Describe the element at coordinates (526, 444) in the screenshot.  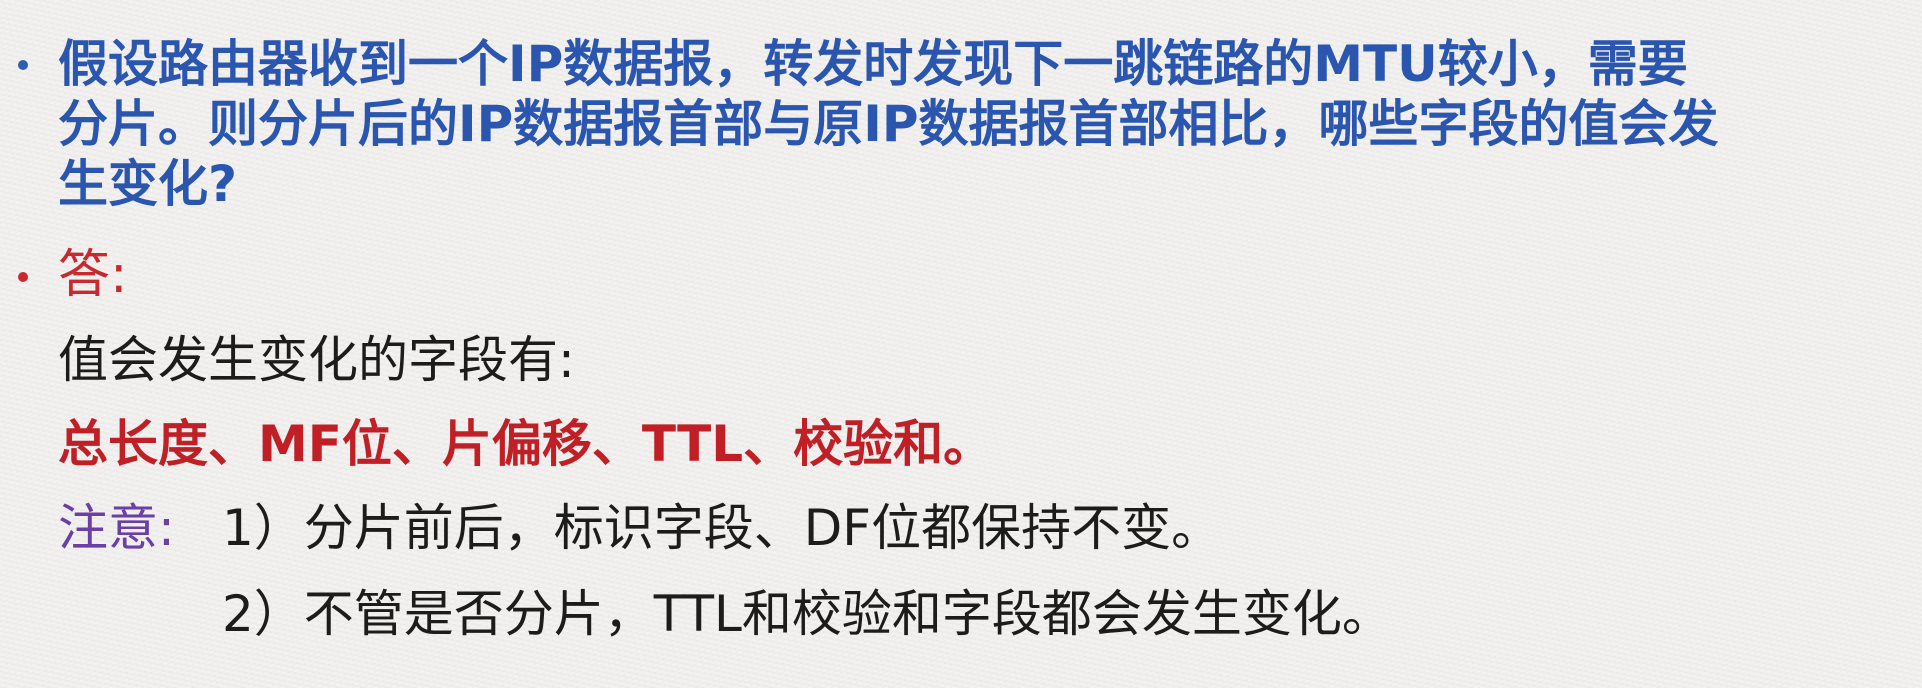
I see `changed-fields-list: 总长度、MF位、片偏移、TTL、校验和。` at that location.